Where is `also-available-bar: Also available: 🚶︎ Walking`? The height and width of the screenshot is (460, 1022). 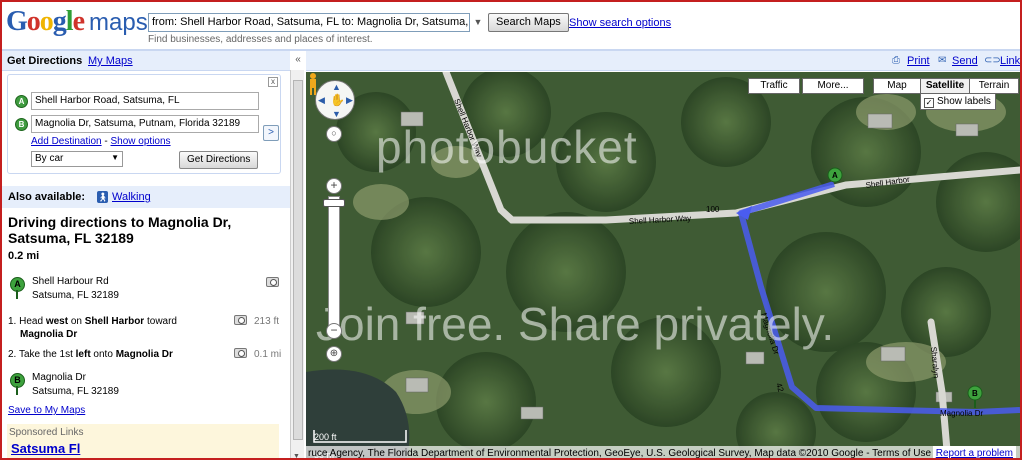
also-available-bar: Also available: 🚶︎ Walking is located at coordinates (146, 197).